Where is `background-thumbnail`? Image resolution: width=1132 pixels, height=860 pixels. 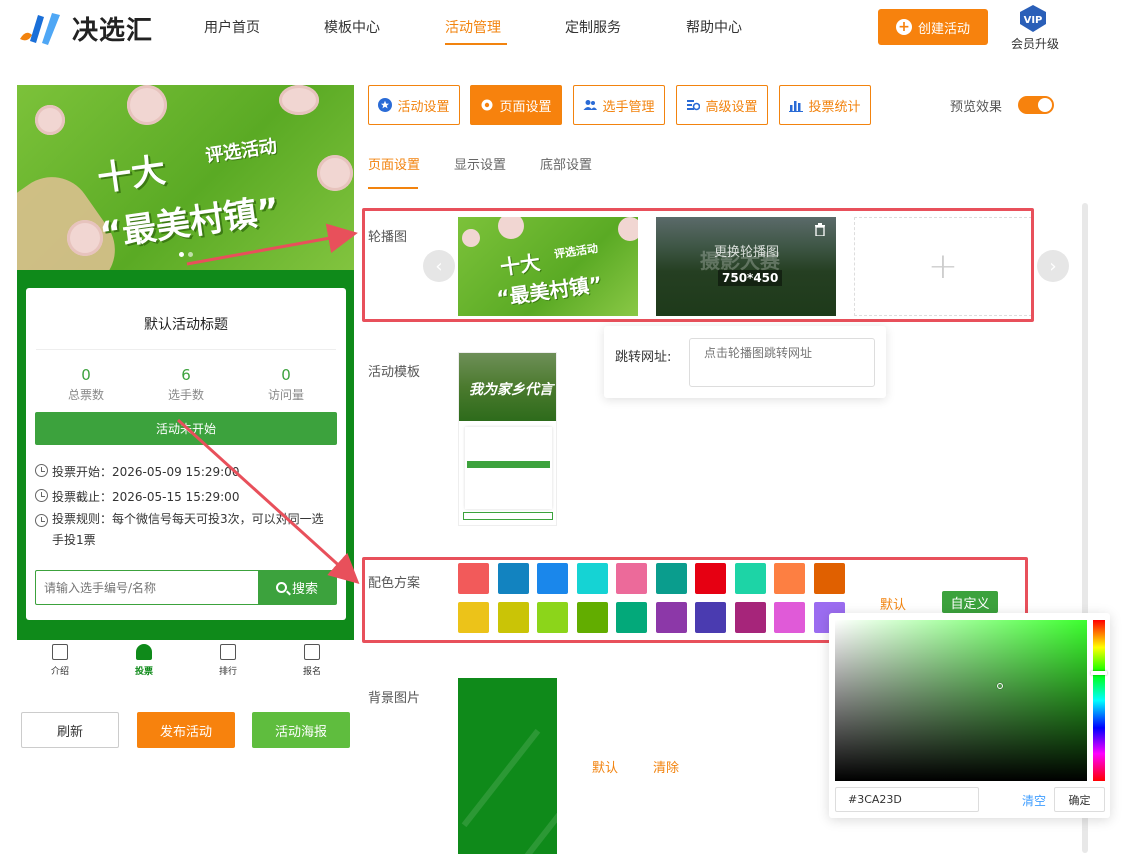
background-thumbnail is located at coordinates (507, 766).